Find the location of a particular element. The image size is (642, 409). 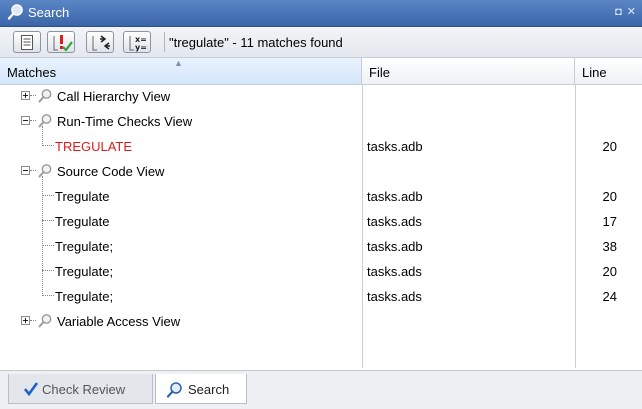

table-row: Tregulate; tasks.ads 20 is located at coordinates (321, 271).